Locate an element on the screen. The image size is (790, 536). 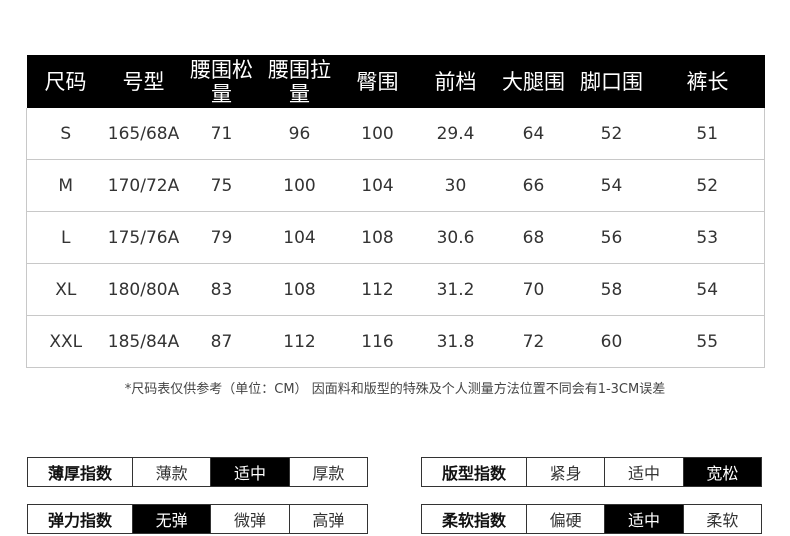
cell-size: M is located at coordinates (65, 185).